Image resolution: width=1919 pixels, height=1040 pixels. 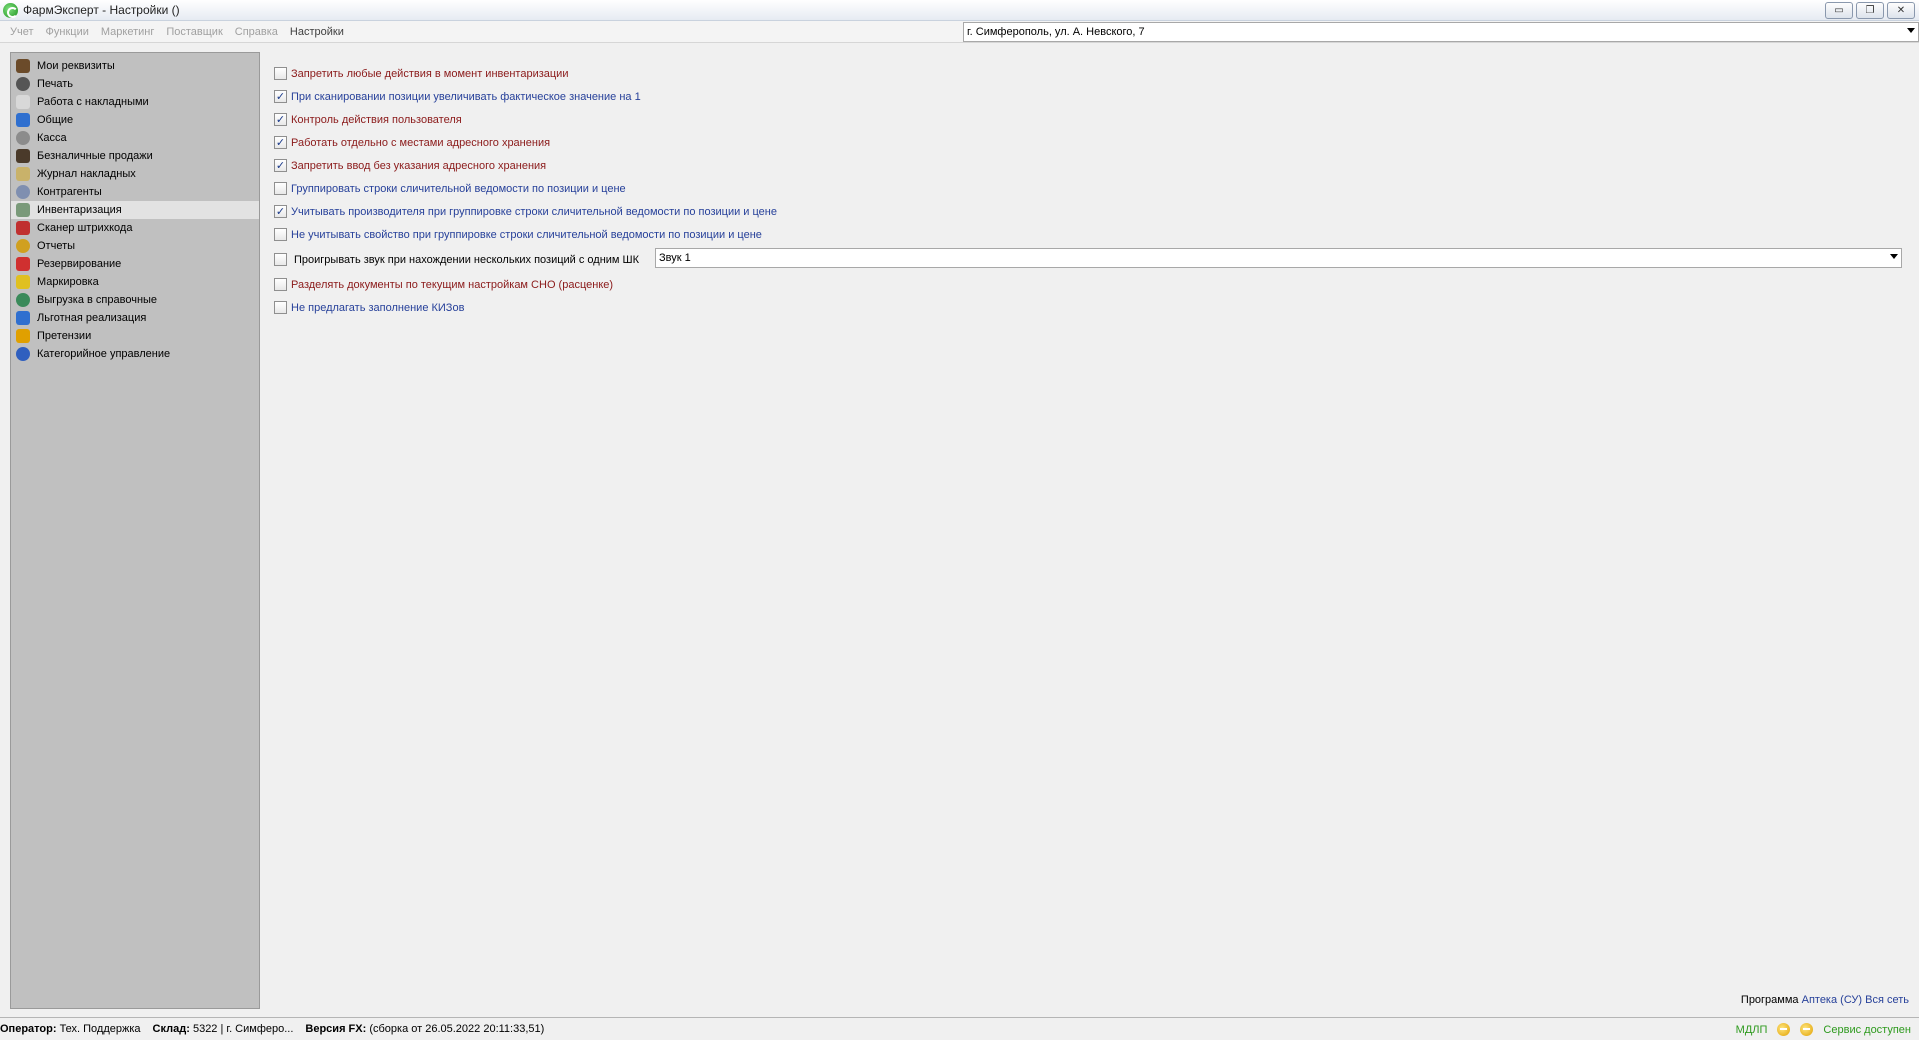 What do you see at coordinates (23, 156) in the screenshot?
I see `card-payment-icon` at bounding box center [23, 156].